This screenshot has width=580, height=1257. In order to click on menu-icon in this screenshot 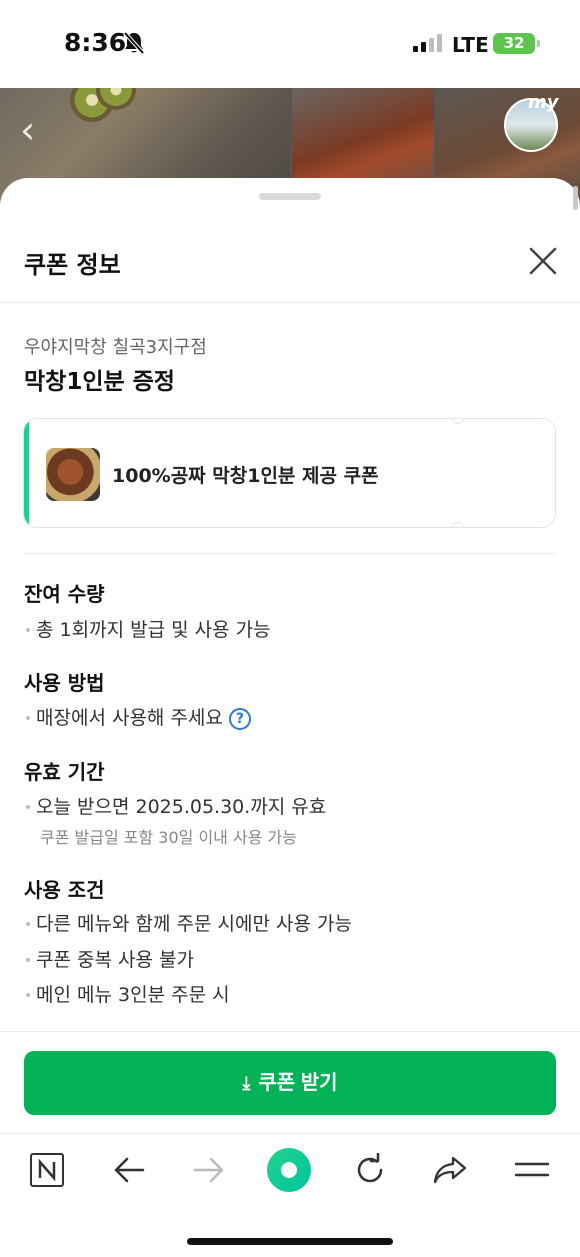, I will do `click(532, 1170)`.